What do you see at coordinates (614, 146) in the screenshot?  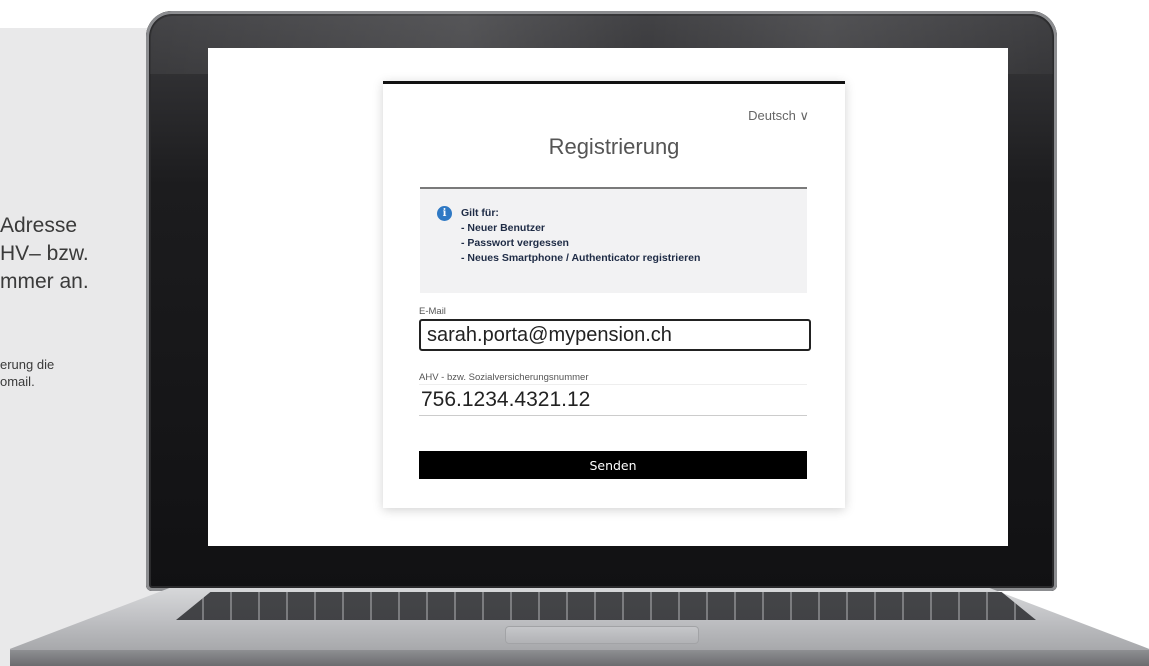 I see `page-title: Registrierung` at bounding box center [614, 146].